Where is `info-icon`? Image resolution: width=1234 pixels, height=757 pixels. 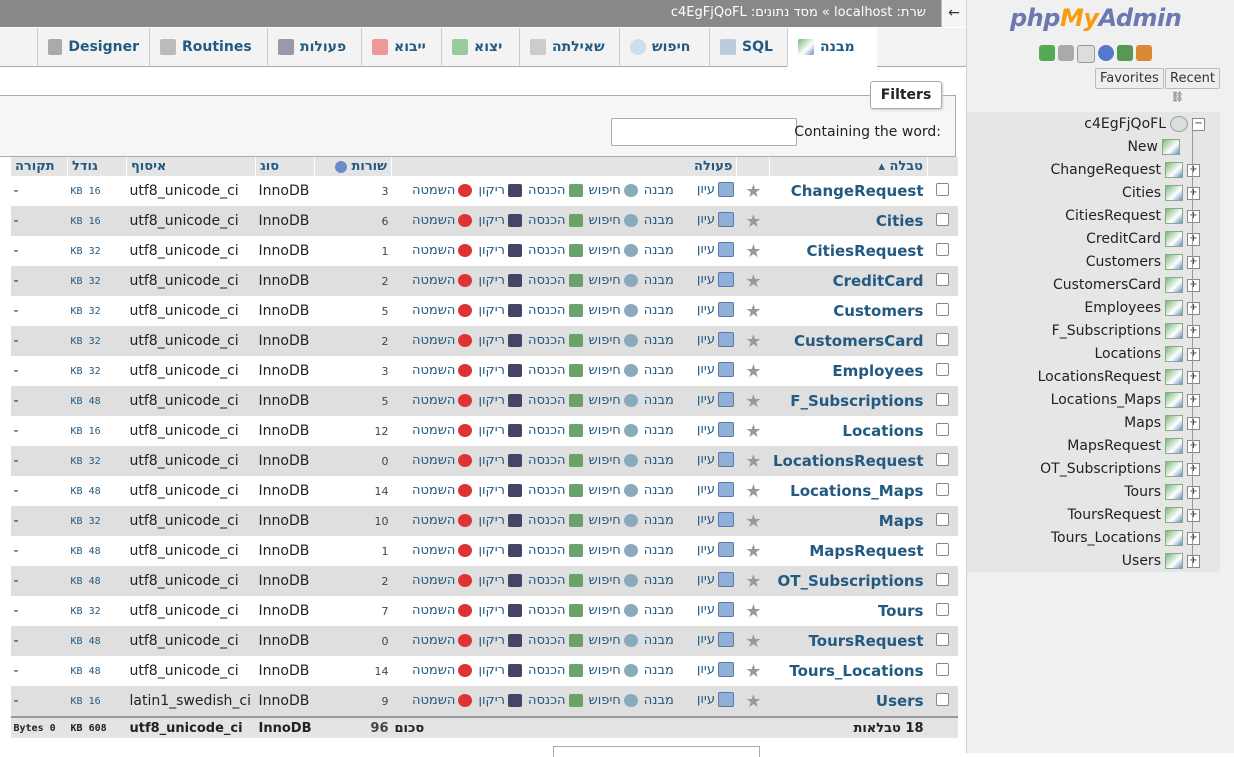
info-icon is located at coordinates (1106, 53).